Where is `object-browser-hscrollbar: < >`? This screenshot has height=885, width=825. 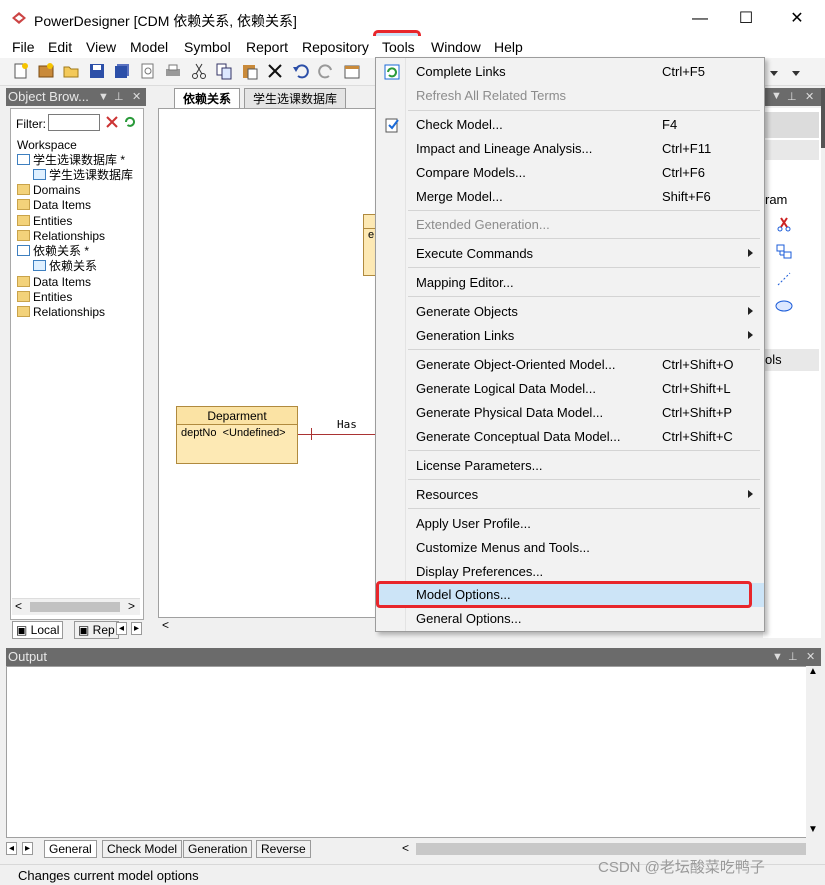
object-browser-hscrollbar: < > is located at coordinates (76, 606).